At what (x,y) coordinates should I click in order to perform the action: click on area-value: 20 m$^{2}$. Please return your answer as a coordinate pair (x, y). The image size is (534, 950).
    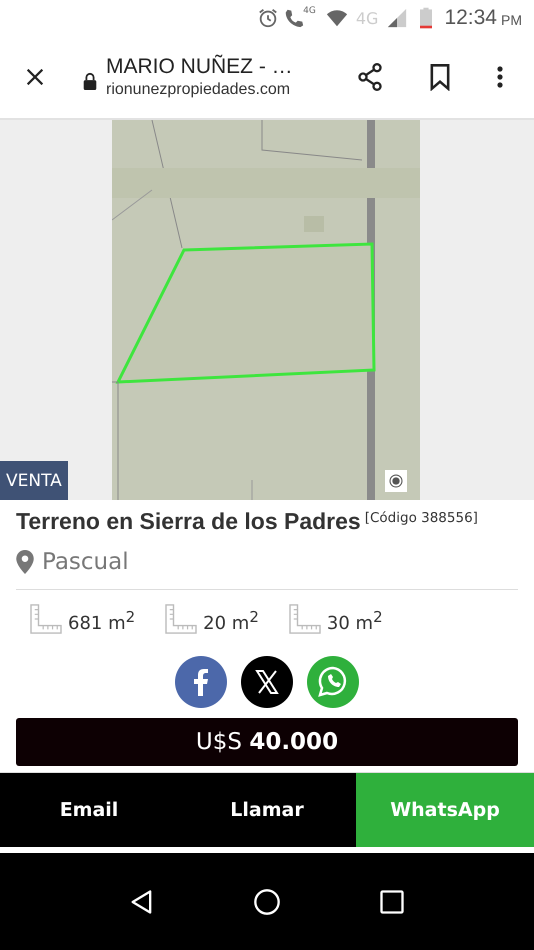
    Looking at the image, I should click on (231, 621).